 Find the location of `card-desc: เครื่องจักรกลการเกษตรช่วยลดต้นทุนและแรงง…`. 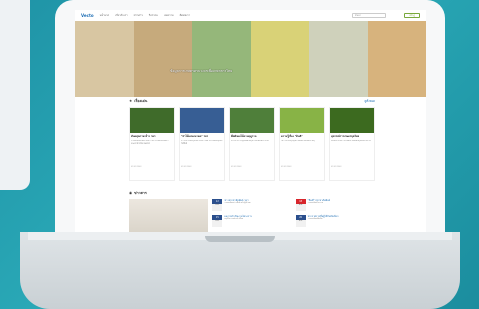

card-desc: เครื่องจักรกลการเกษตรช่วยลดต้นทุนและแรงง… is located at coordinates (351, 141).